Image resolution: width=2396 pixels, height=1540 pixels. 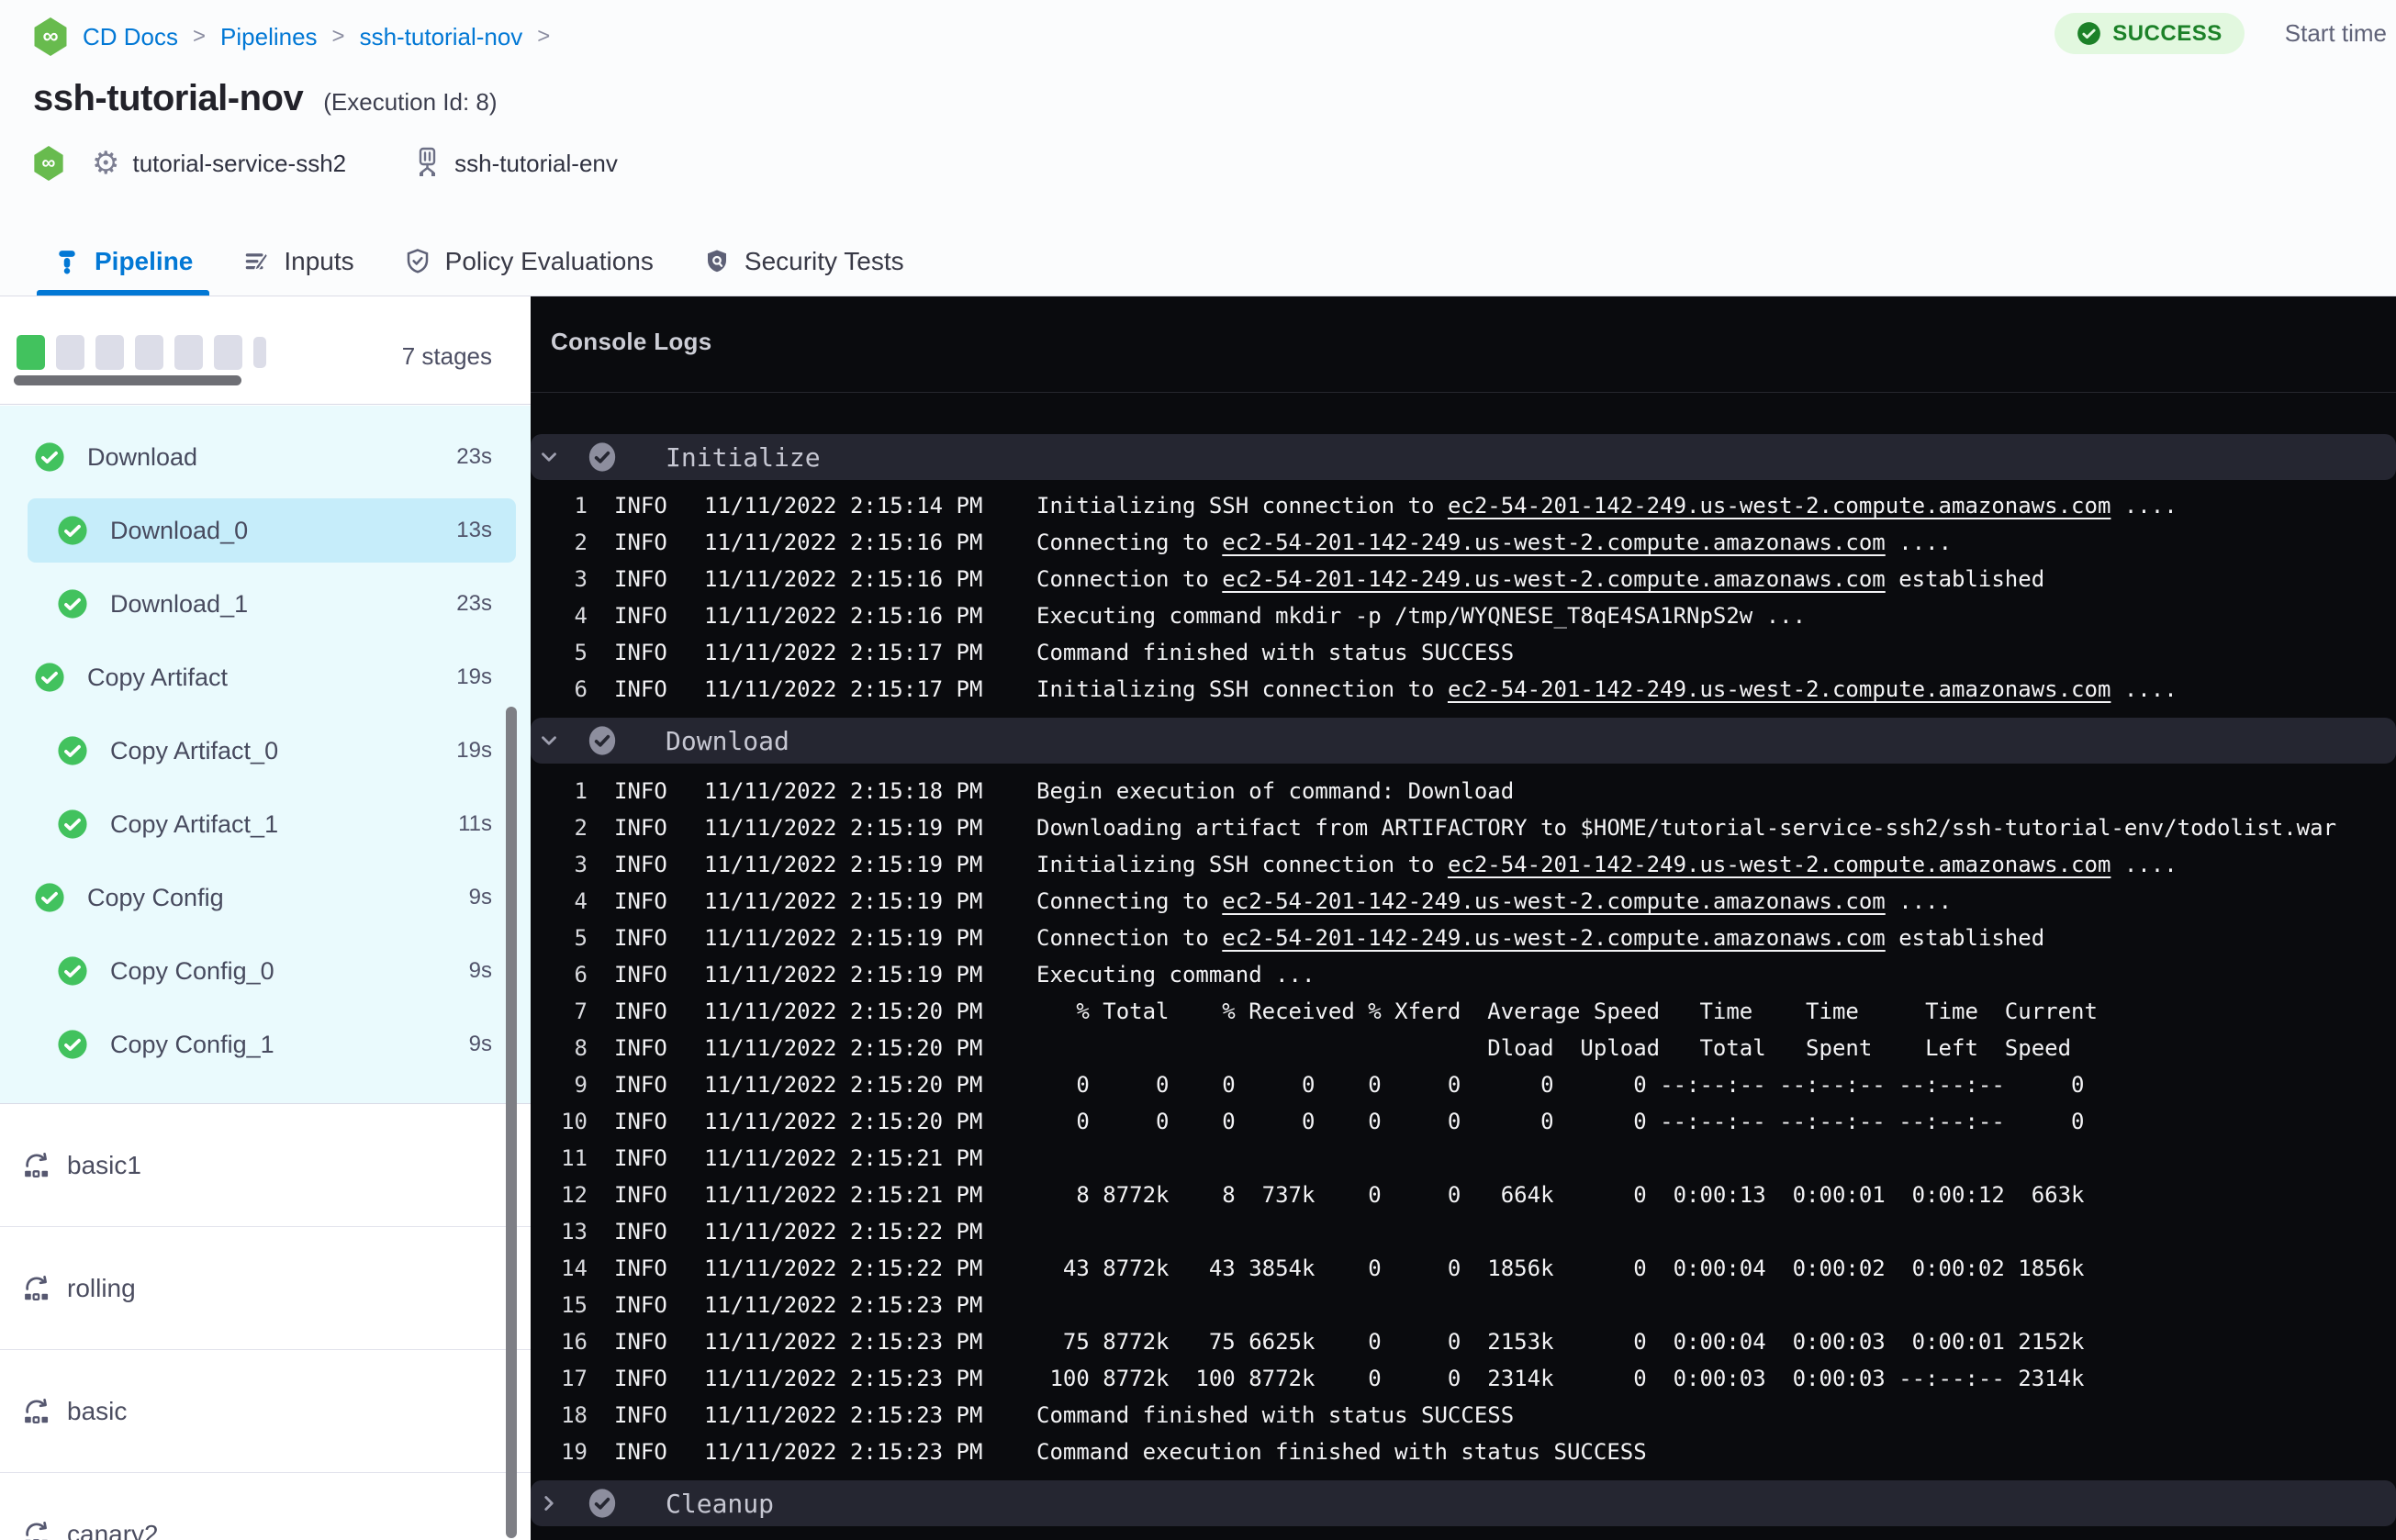 I want to click on security-shield-icon, so click(x=717, y=261).